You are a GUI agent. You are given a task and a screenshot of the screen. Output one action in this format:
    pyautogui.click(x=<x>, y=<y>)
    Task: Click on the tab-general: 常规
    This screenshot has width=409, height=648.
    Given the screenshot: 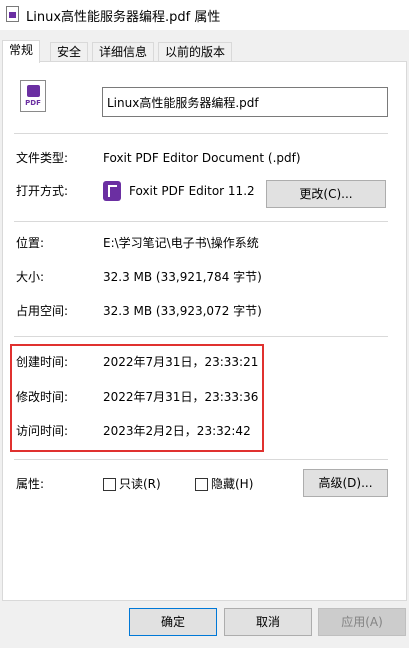 What is the action you would take?
    pyautogui.click(x=21, y=51)
    